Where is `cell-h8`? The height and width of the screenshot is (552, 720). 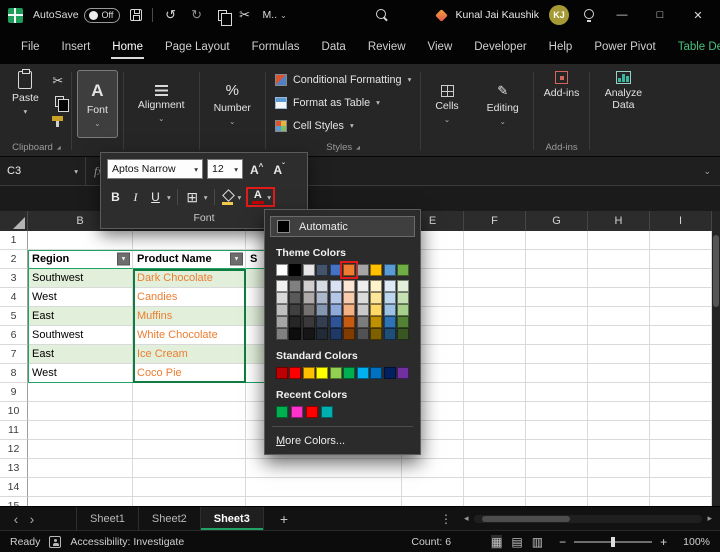
cell-h8 is located at coordinates (619, 373).